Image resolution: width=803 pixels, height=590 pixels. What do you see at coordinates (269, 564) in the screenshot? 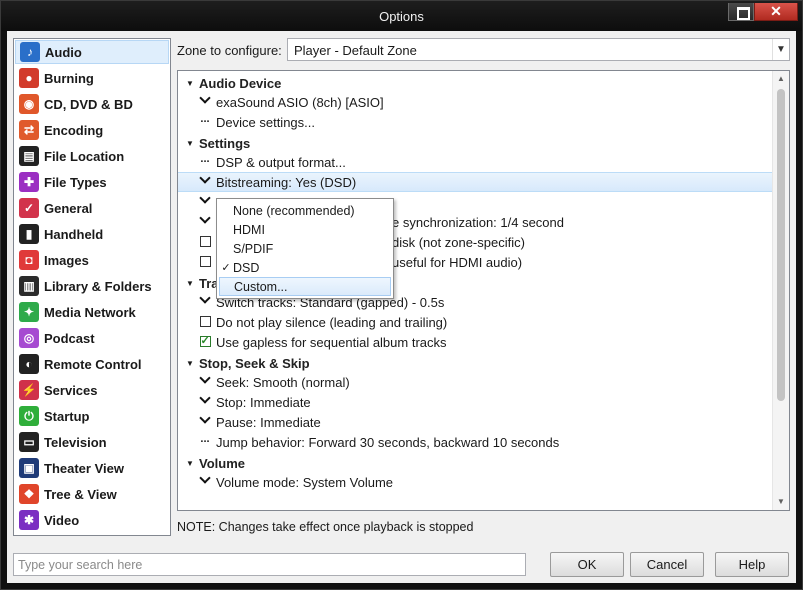
I see `search-input` at bounding box center [269, 564].